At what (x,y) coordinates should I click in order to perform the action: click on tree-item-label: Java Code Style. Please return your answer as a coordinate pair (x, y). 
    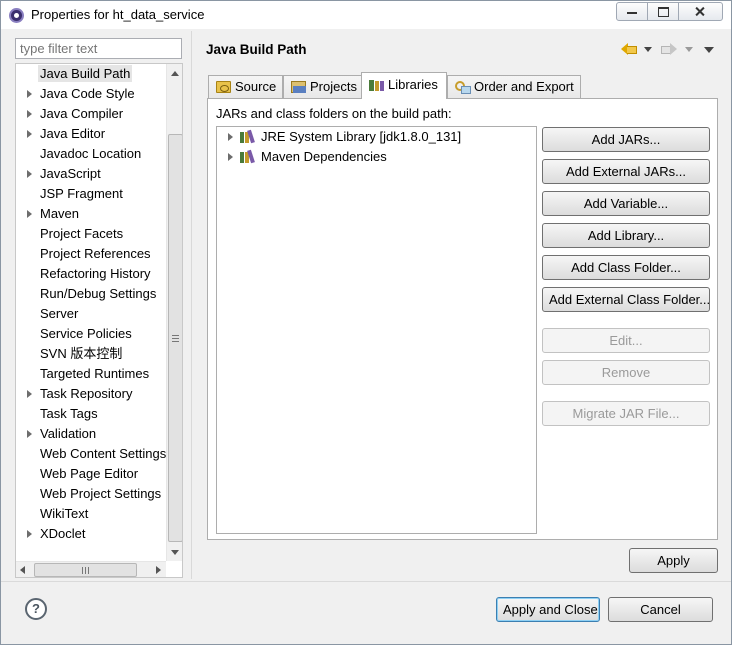
    Looking at the image, I should click on (87, 93).